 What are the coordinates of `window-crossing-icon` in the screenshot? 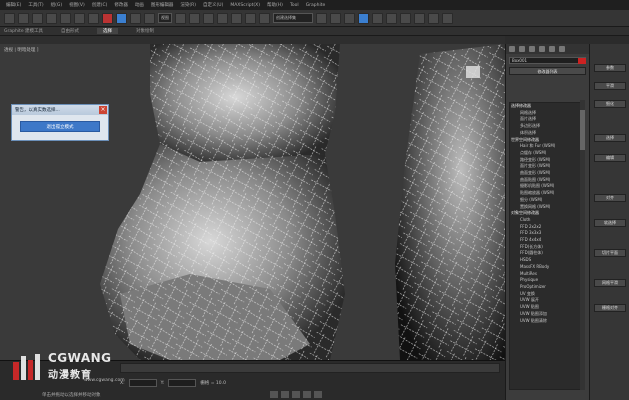 It's located at (107, 18).